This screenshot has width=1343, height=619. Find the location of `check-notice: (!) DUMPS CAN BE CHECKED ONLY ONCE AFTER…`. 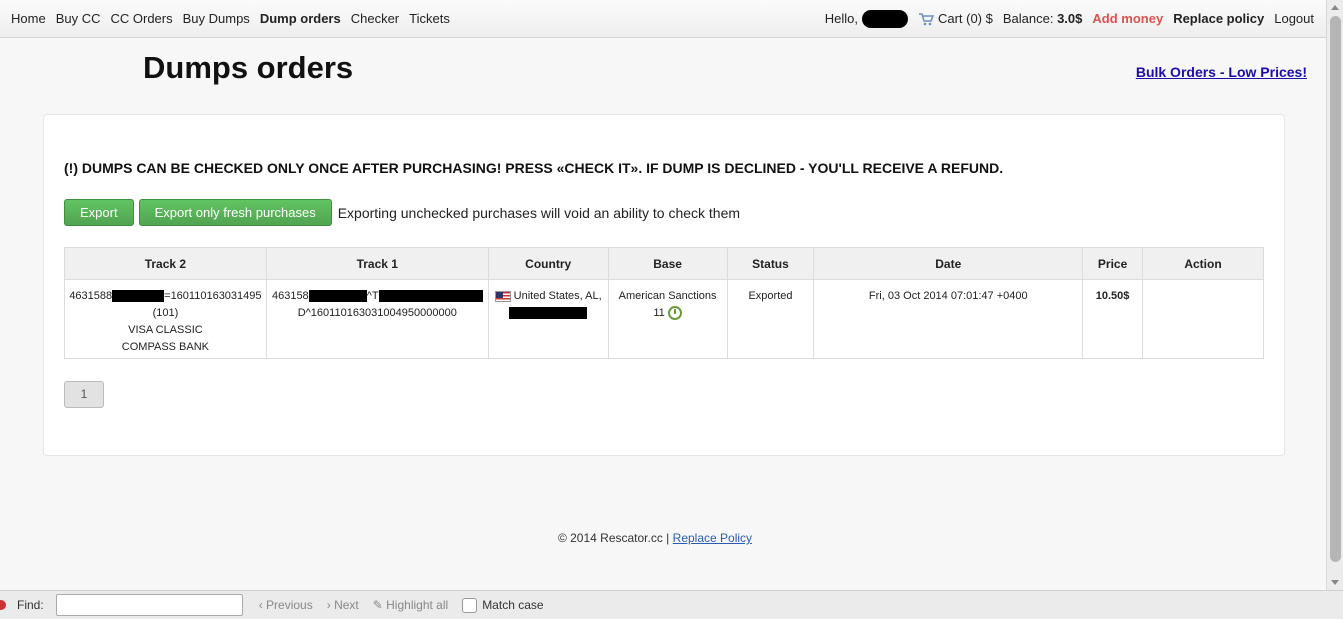

check-notice: (!) DUMPS CAN BE CHECKED ONLY ONCE AFTER… is located at coordinates (534, 168).